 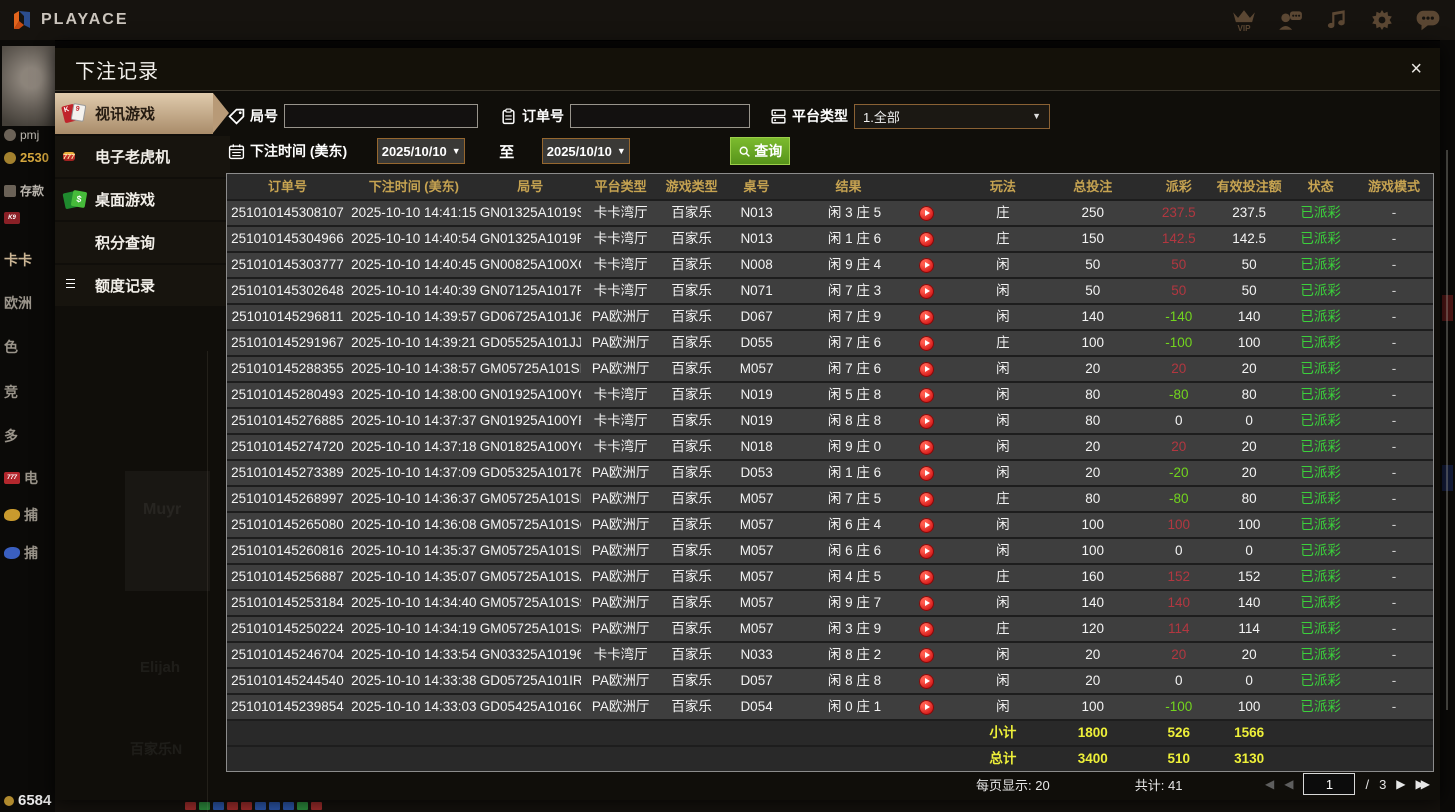 What do you see at coordinates (760, 151) in the screenshot?
I see `search-button: 查询` at bounding box center [760, 151].